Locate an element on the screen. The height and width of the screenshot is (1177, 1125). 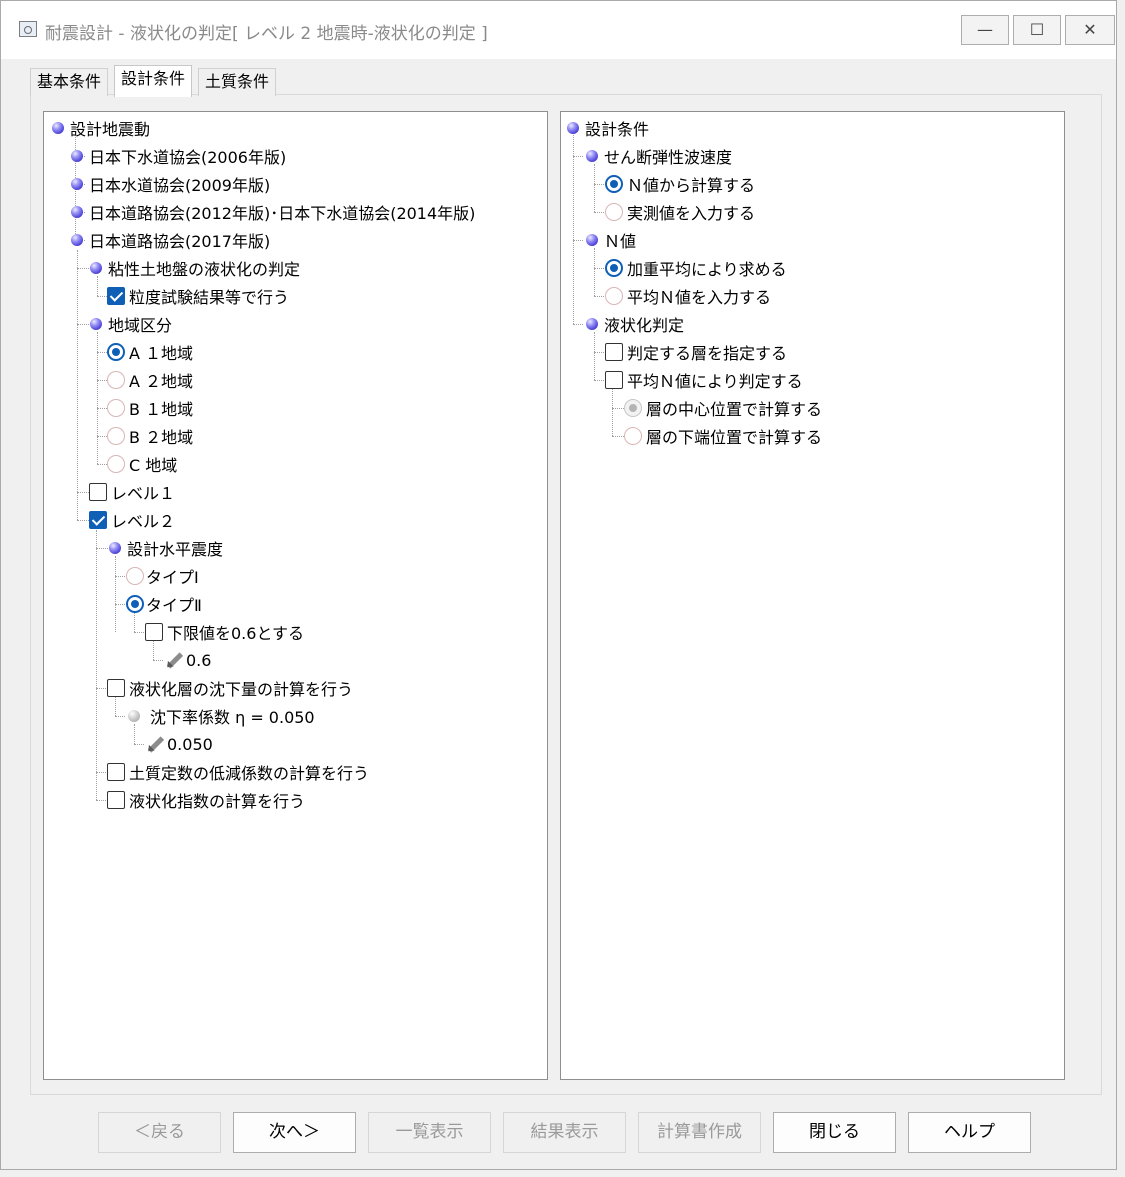
reduction-factor-checkbox: 土質定数の低減係数の計算を行う is located at coordinates (238, 772).